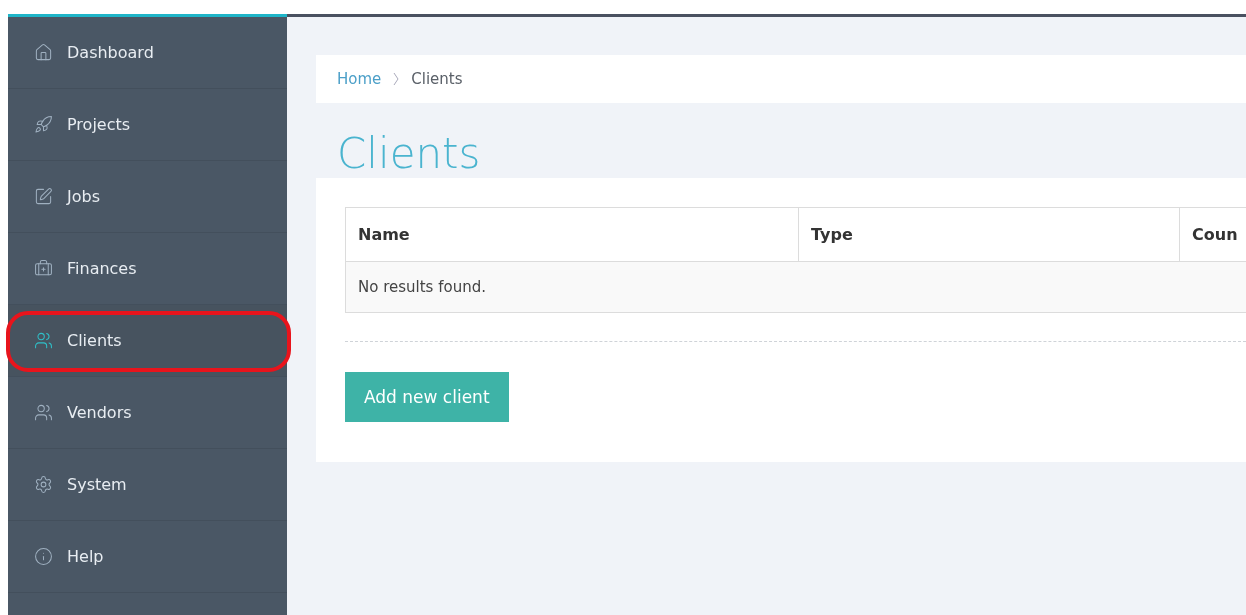 The height and width of the screenshot is (615, 1246). What do you see at coordinates (43, 556) in the screenshot?
I see `info-icon` at bounding box center [43, 556].